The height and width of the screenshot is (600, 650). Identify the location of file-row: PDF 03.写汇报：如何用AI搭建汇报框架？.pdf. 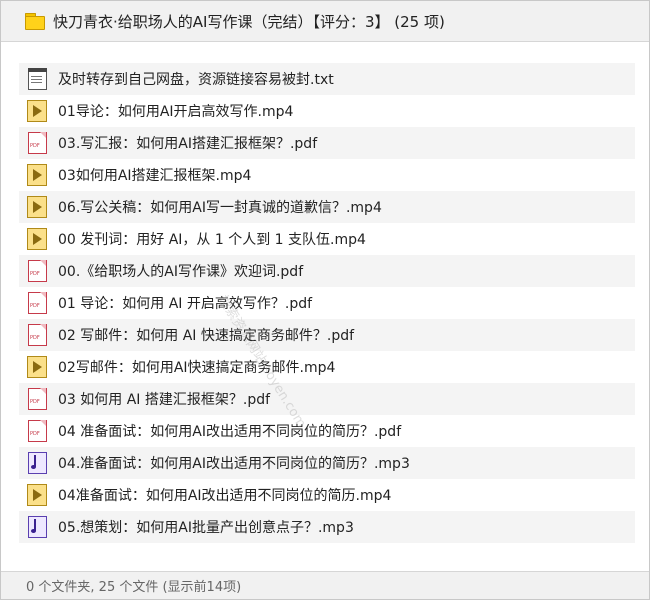
(327, 143).